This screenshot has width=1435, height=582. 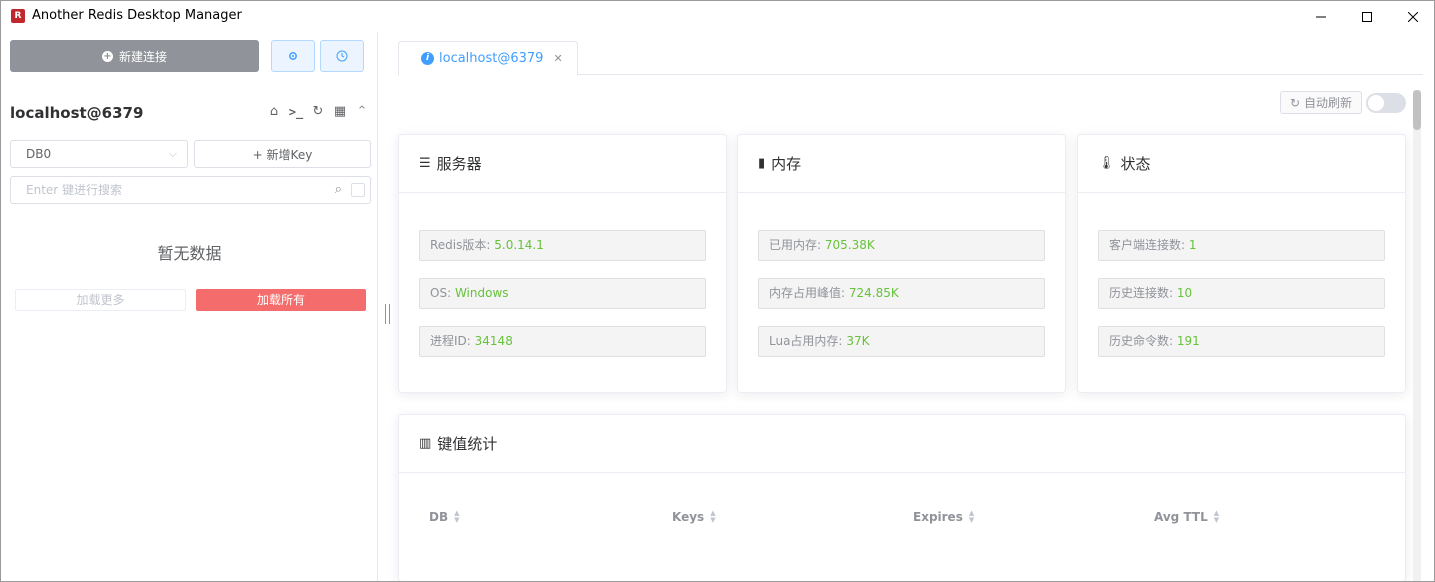 What do you see at coordinates (142, 56) in the screenshot?
I see `new-connection-label: 新建连接` at bounding box center [142, 56].